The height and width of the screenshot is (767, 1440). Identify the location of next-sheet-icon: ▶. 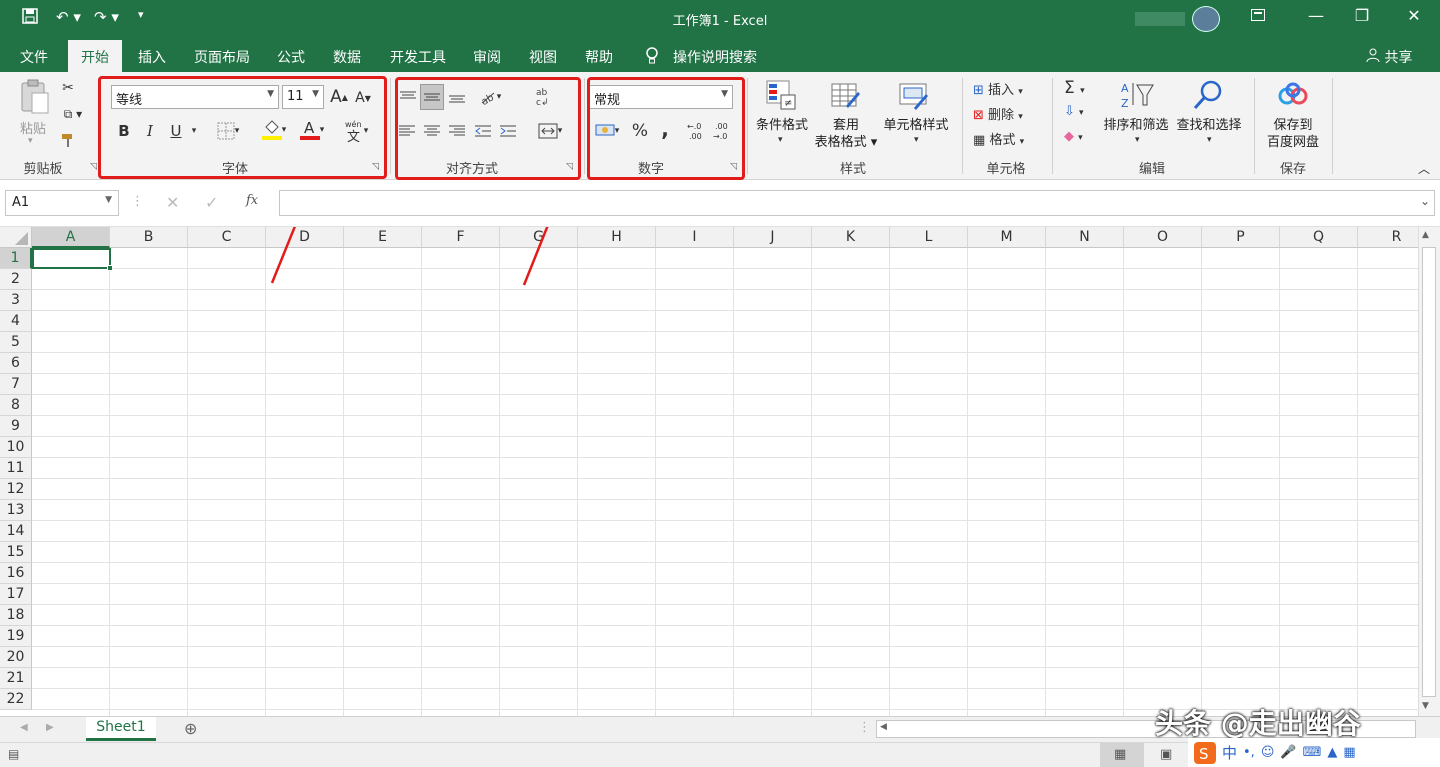
(50, 727).